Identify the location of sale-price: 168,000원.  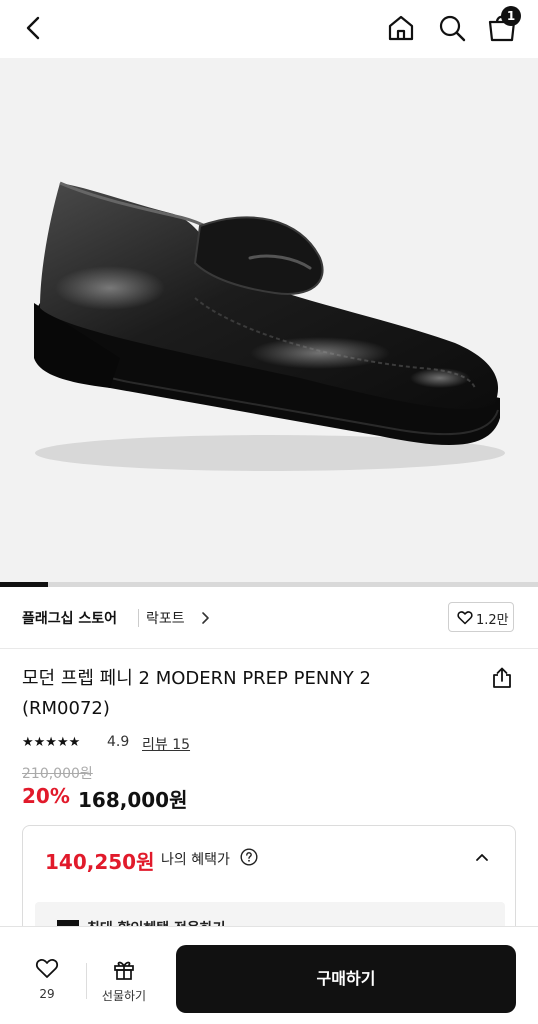
(133, 800).